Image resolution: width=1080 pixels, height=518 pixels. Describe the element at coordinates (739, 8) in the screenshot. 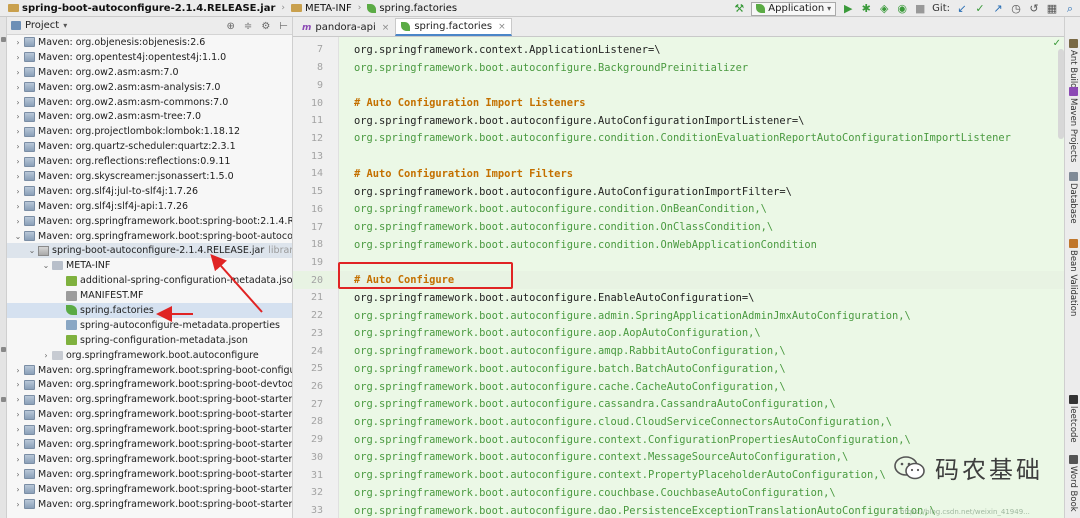

I see `build-hammer-icon: ⚒` at that location.